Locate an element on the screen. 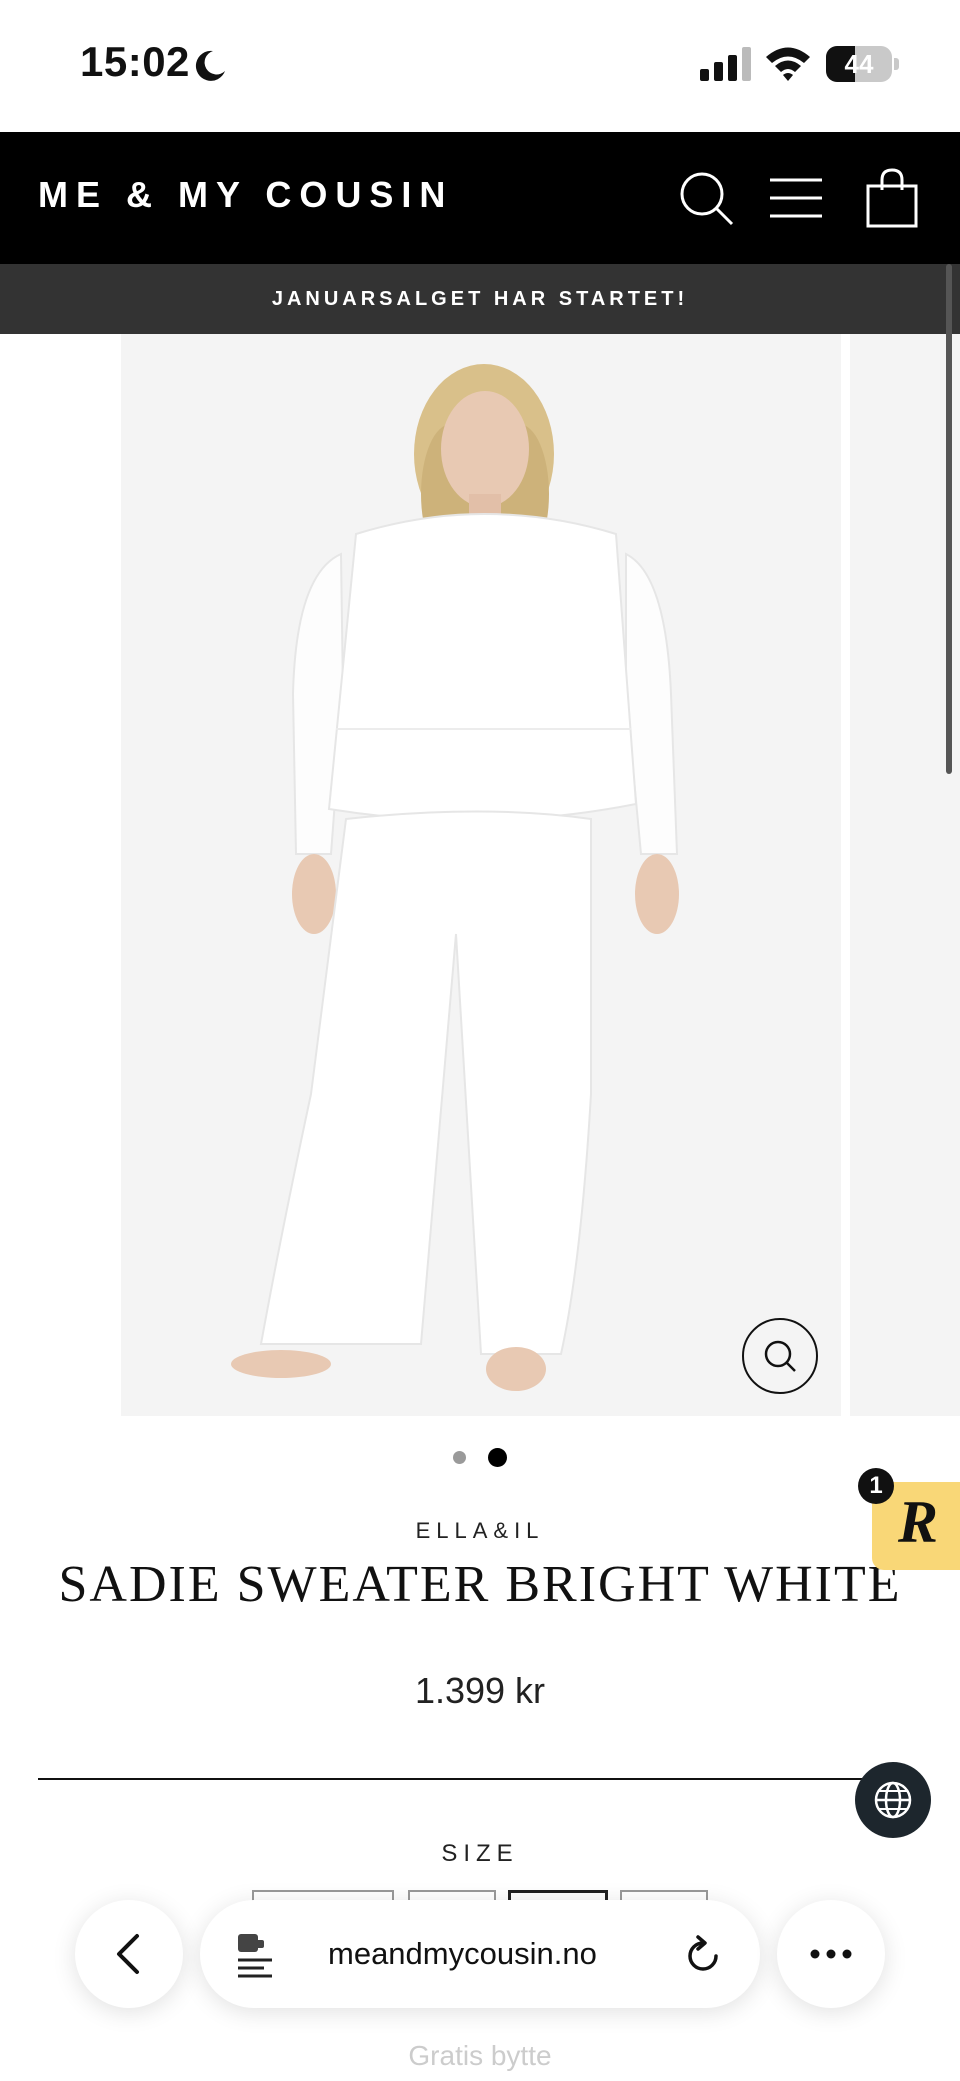 The width and height of the screenshot is (960, 2081). zoom-icon is located at coordinates (780, 1356).